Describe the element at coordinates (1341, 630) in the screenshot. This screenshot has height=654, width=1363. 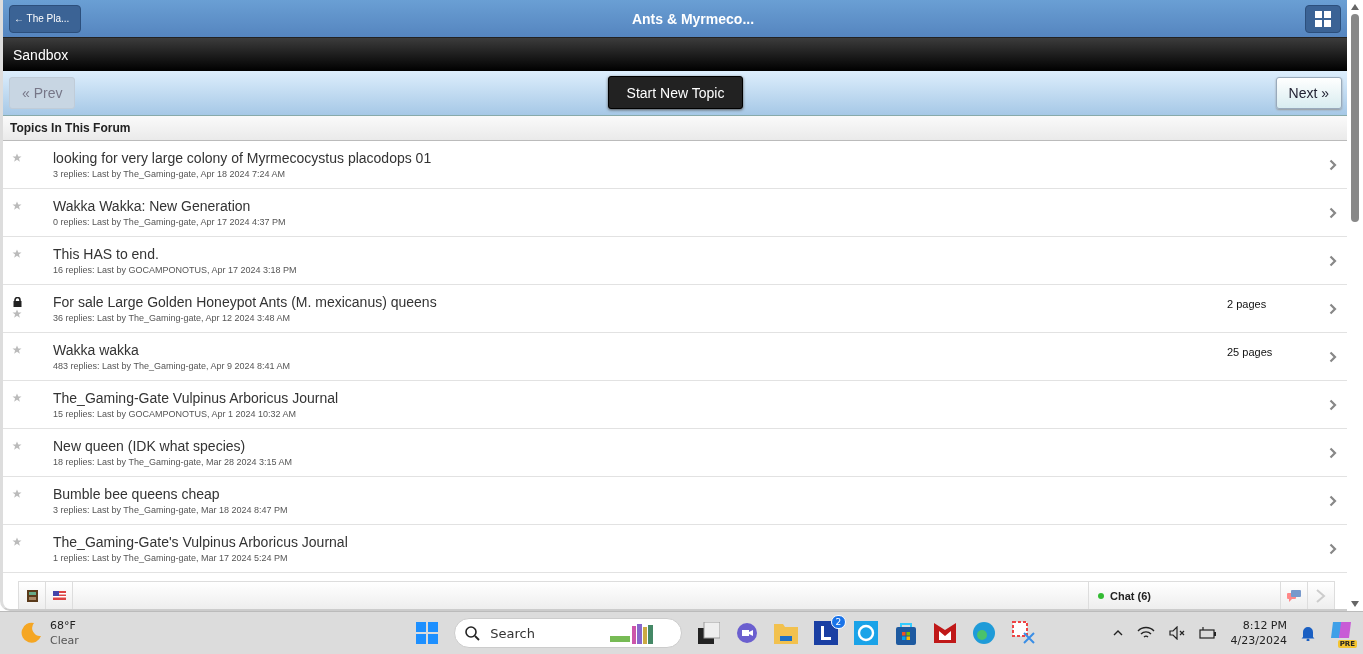
I see `copilot-icon` at that location.